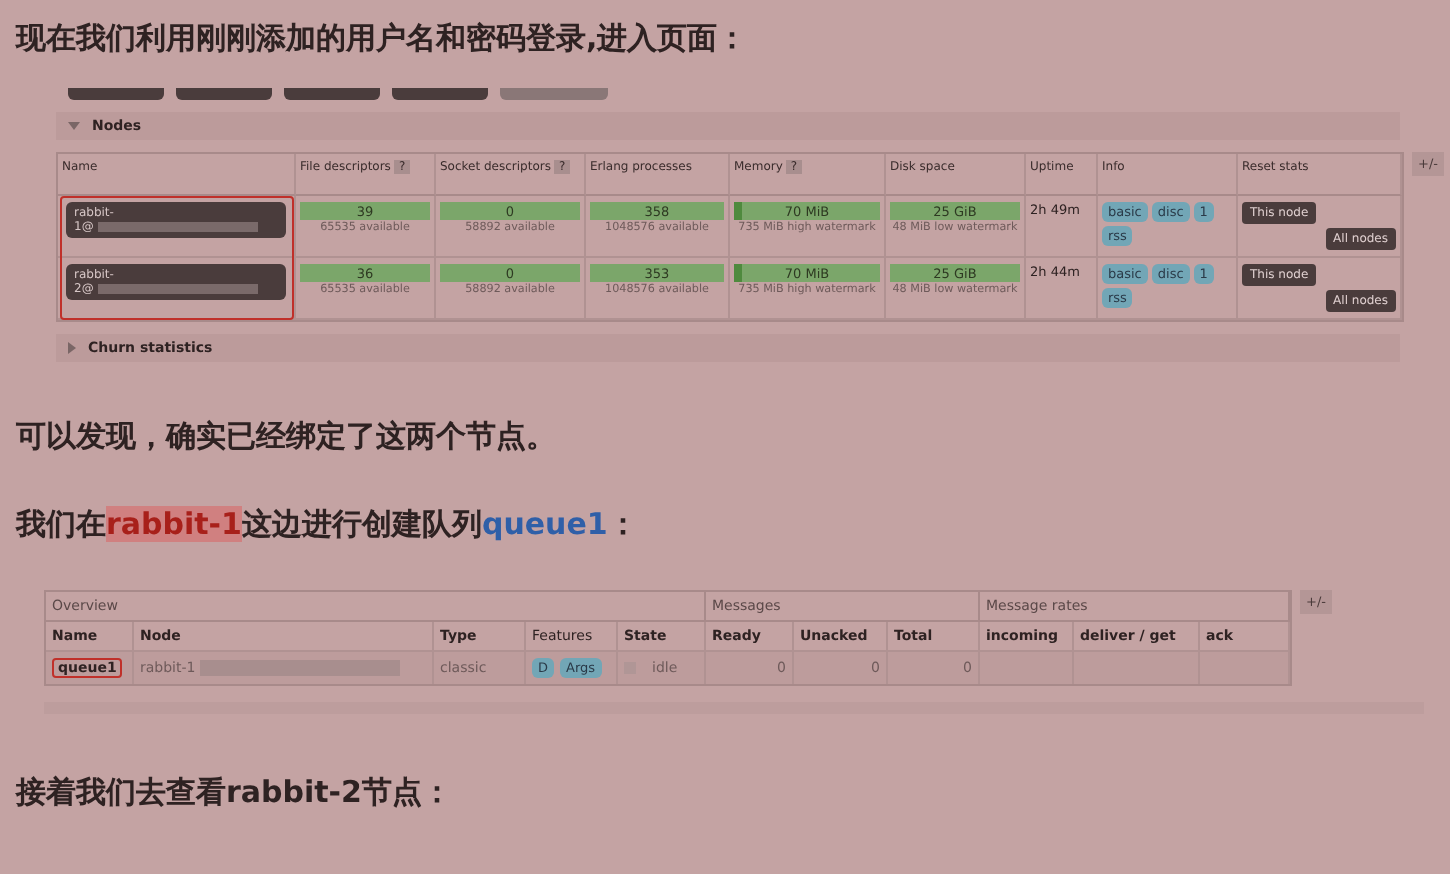 The image size is (1450, 874). What do you see at coordinates (287, 437) in the screenshot?
I see `paragraph: 可以发现，确实已经绑定了这两个节点。` at bounding box center [287, 437].